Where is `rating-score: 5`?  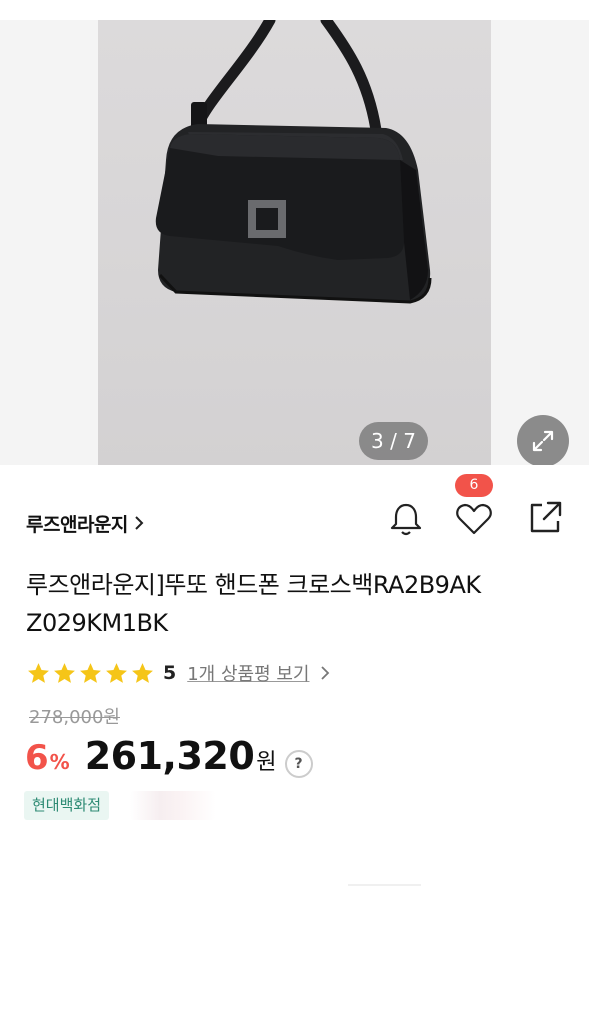
rating-score: 5 is located at coordinates (170, 673).